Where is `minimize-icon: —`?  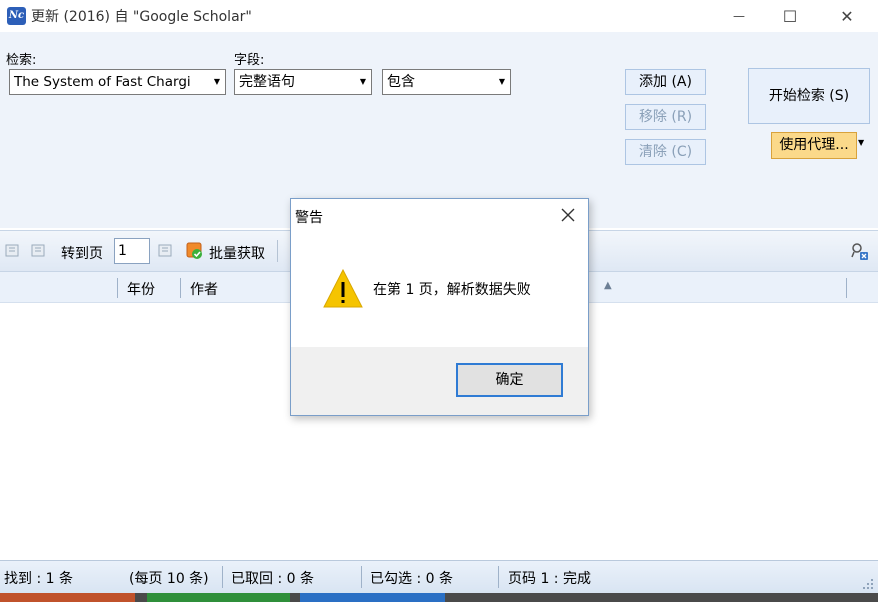 minimize-icon: — is located at coordinates (739, 16).